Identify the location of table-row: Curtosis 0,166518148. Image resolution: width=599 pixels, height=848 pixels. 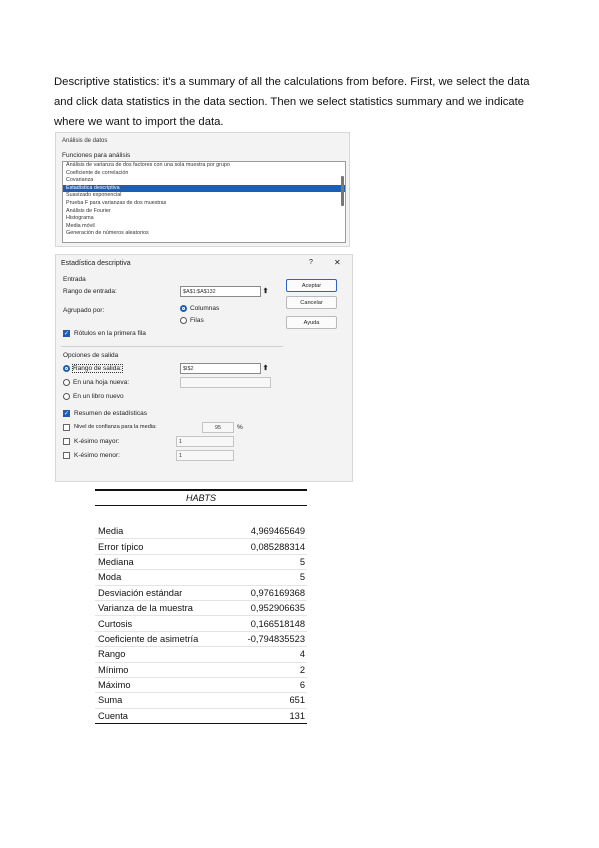
(201, 623).